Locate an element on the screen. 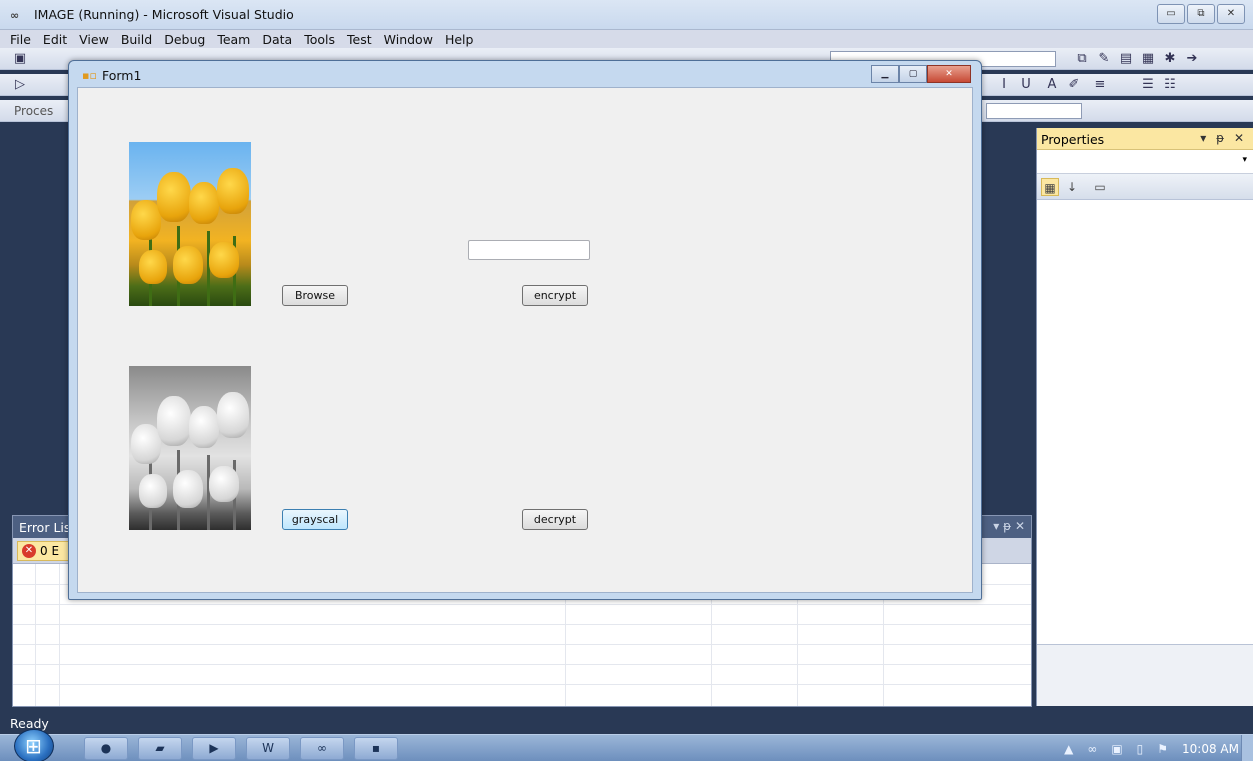 This screenshot has width=1253, height=761. tools-icon: ✱ is located at coordinates (1170, 59).